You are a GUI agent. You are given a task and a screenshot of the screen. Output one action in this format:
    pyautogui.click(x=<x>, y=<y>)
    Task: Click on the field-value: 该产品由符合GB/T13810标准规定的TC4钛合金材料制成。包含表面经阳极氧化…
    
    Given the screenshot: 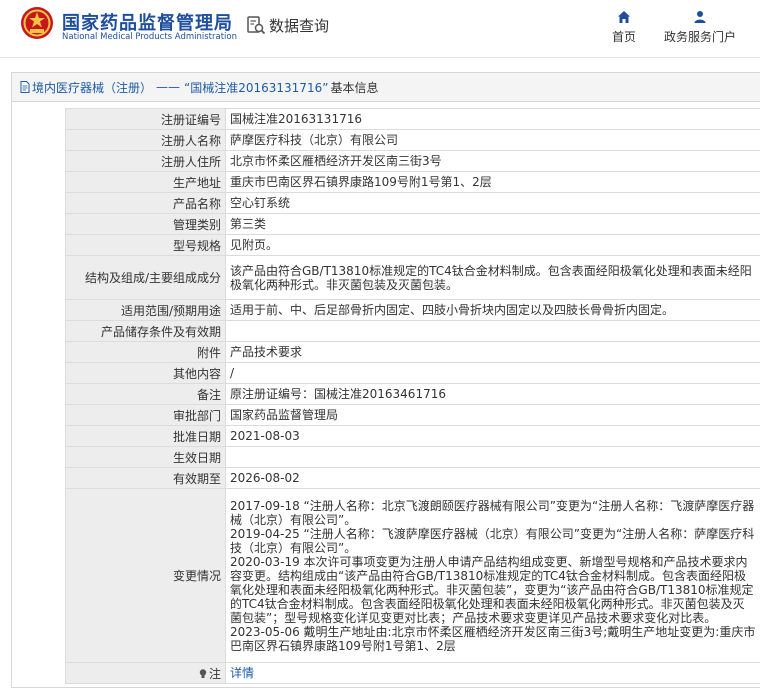 What is the action you would take?
    pyautogui.click(x=492, y=277)
    